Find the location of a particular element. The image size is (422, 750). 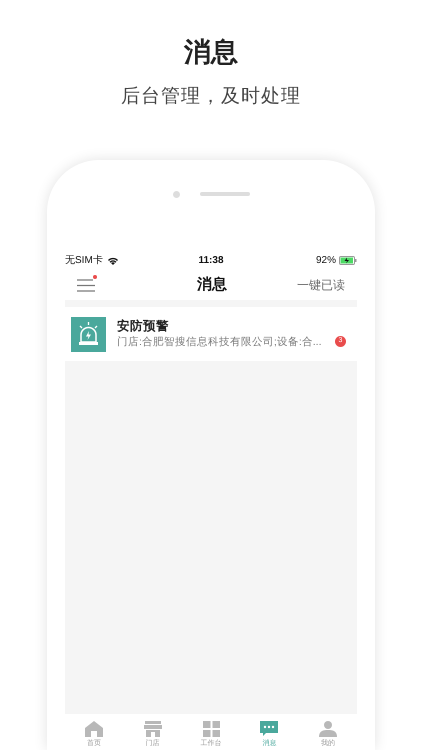

wifi-icon is located at coordinates (112, 260).